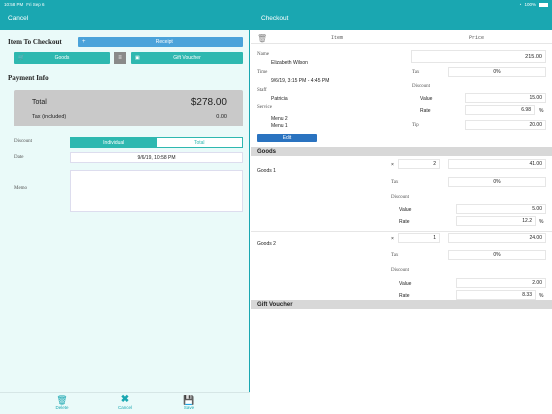 This screenshot has height=414, width=552. Describe the element at coordinates (478, 56) in the screenshot. I see `price-field: 215.00` at that location.